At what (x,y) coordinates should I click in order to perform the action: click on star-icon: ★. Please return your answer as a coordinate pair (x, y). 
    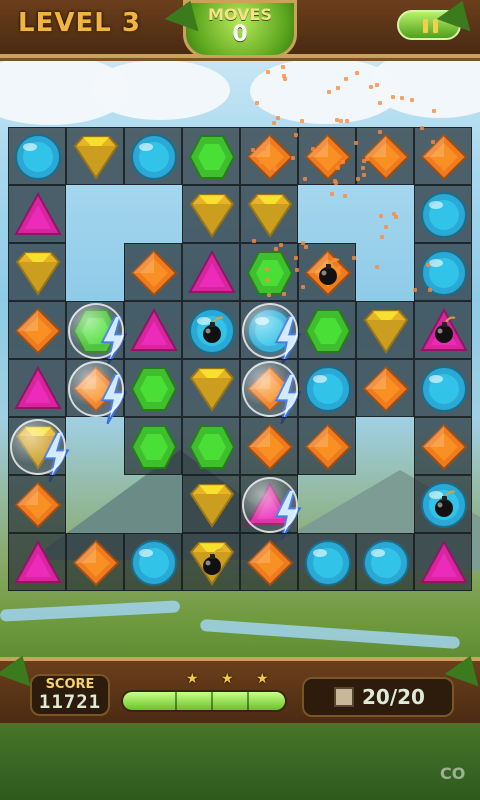
    Looking at the image, I should click on (192, 679).